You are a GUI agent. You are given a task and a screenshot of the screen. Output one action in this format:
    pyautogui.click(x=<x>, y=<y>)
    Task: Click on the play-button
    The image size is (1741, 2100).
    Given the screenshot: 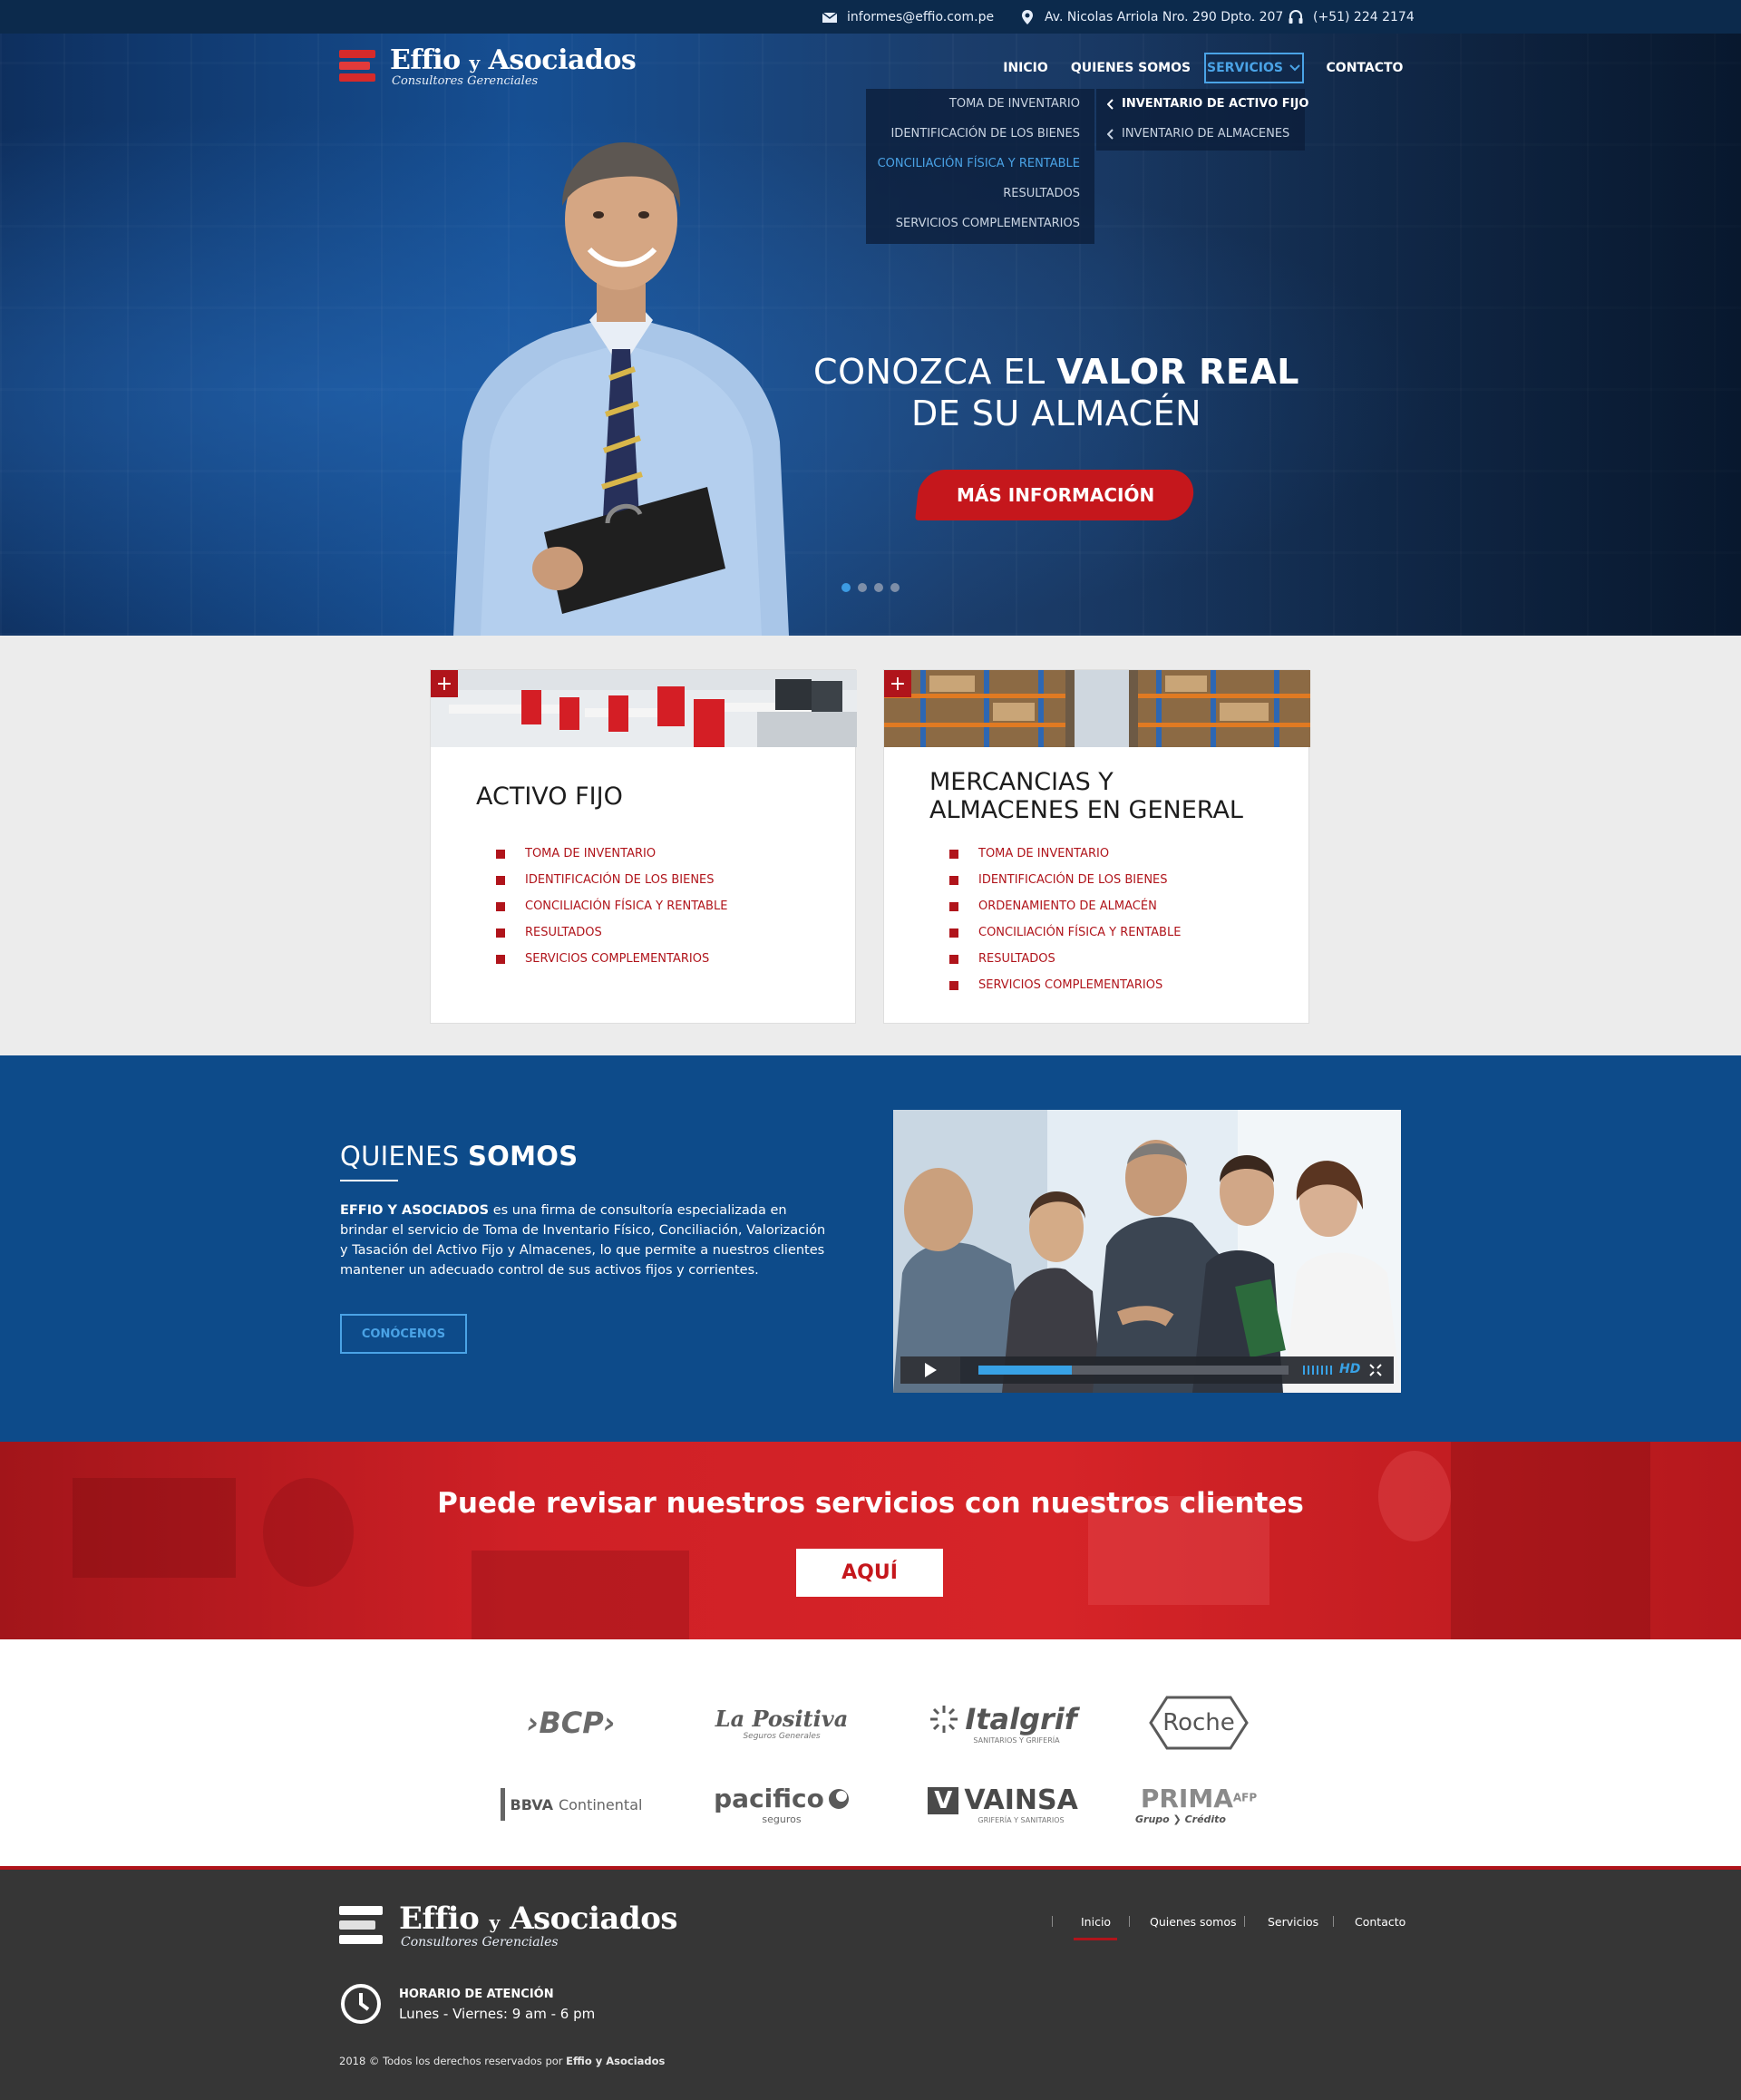 What is the action you would take?
    pyautogui.click(x=930, y=1370)
    